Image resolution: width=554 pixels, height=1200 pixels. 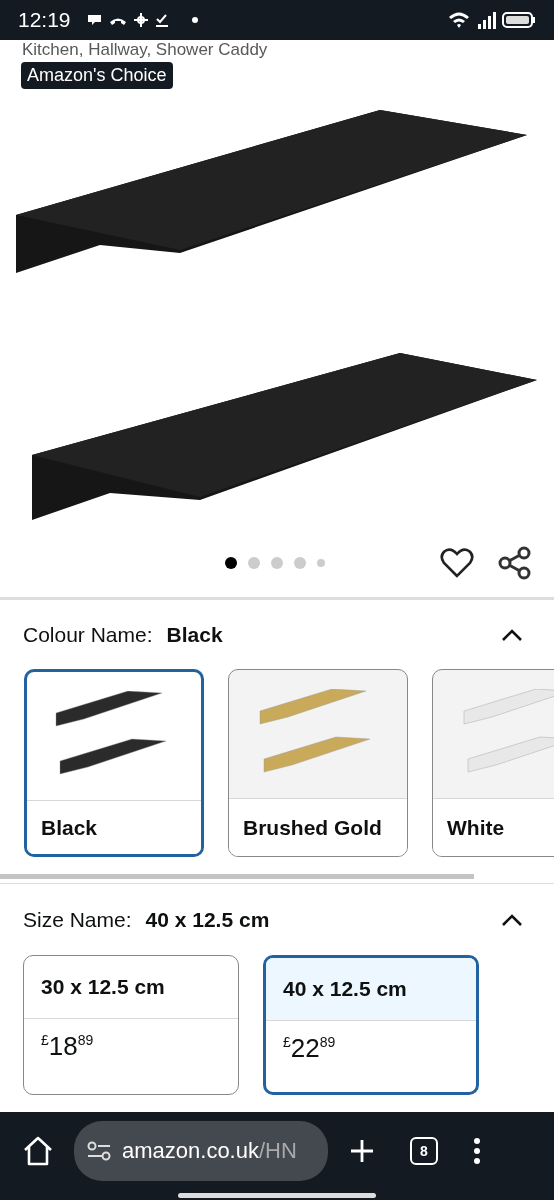 I want to click on colour-value: Black, so click(x=194, y=634).